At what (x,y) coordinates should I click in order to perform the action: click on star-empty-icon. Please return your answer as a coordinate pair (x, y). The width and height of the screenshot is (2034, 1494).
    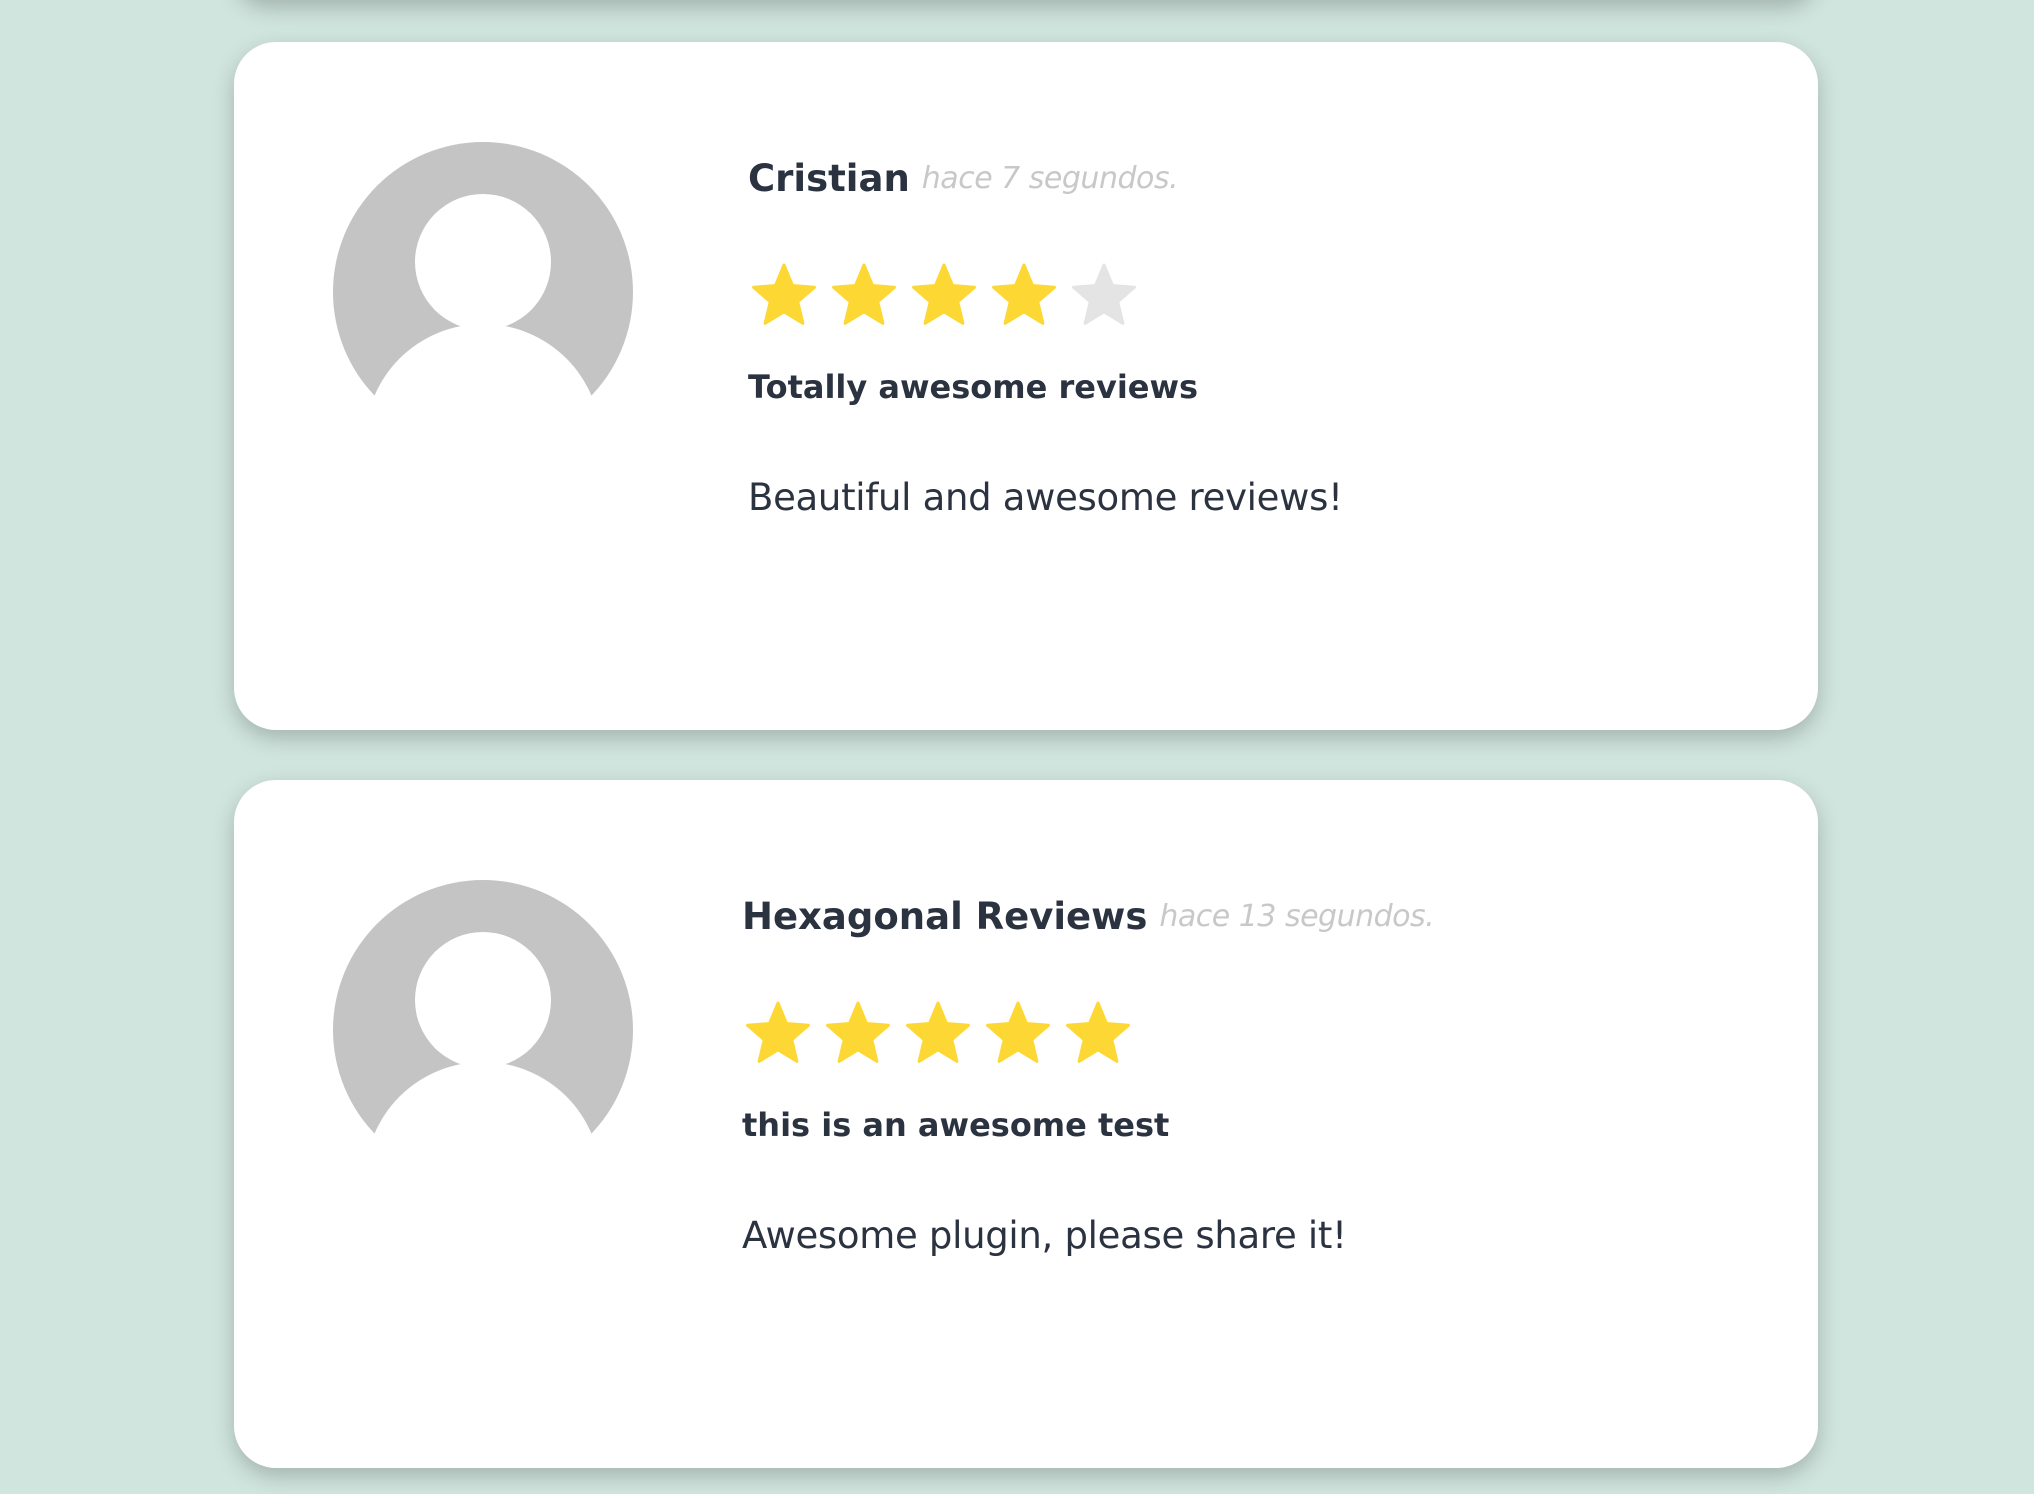
    Looking at the image, I should click on (1104, 296).